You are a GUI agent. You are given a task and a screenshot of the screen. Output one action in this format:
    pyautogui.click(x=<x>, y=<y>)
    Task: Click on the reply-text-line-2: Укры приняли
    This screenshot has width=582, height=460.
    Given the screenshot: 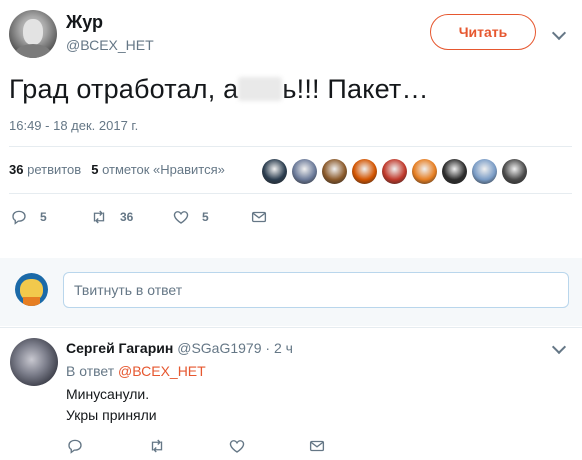 What is the action you would take?
    pyautogui.click(x=111, y=415)
    